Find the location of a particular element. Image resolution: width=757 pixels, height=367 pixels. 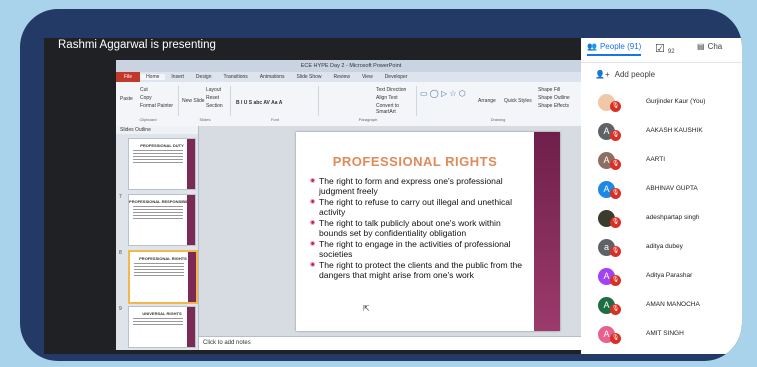

participant-name: Gurjinder Kaur (You) is located at coordinates (676, 101).